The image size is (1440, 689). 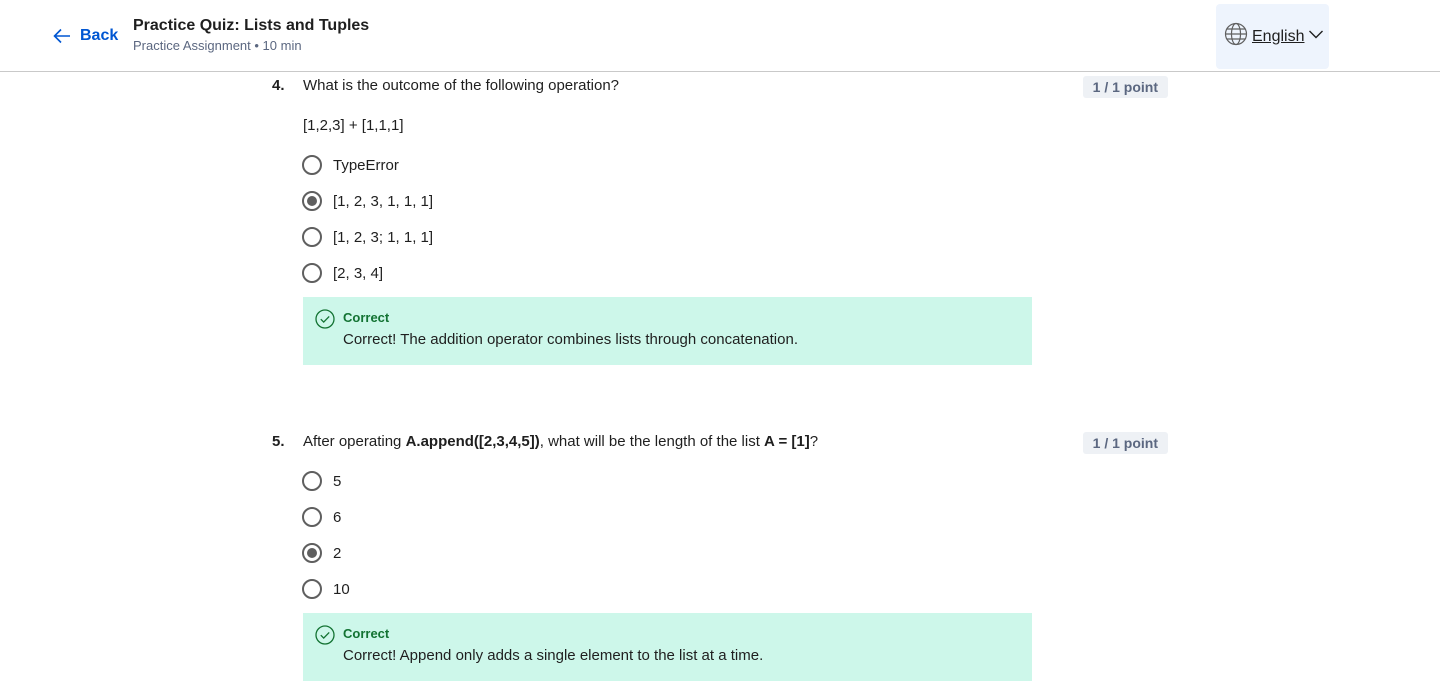 I want to click on question-text-part: After operating, so click(x=354, y=441).